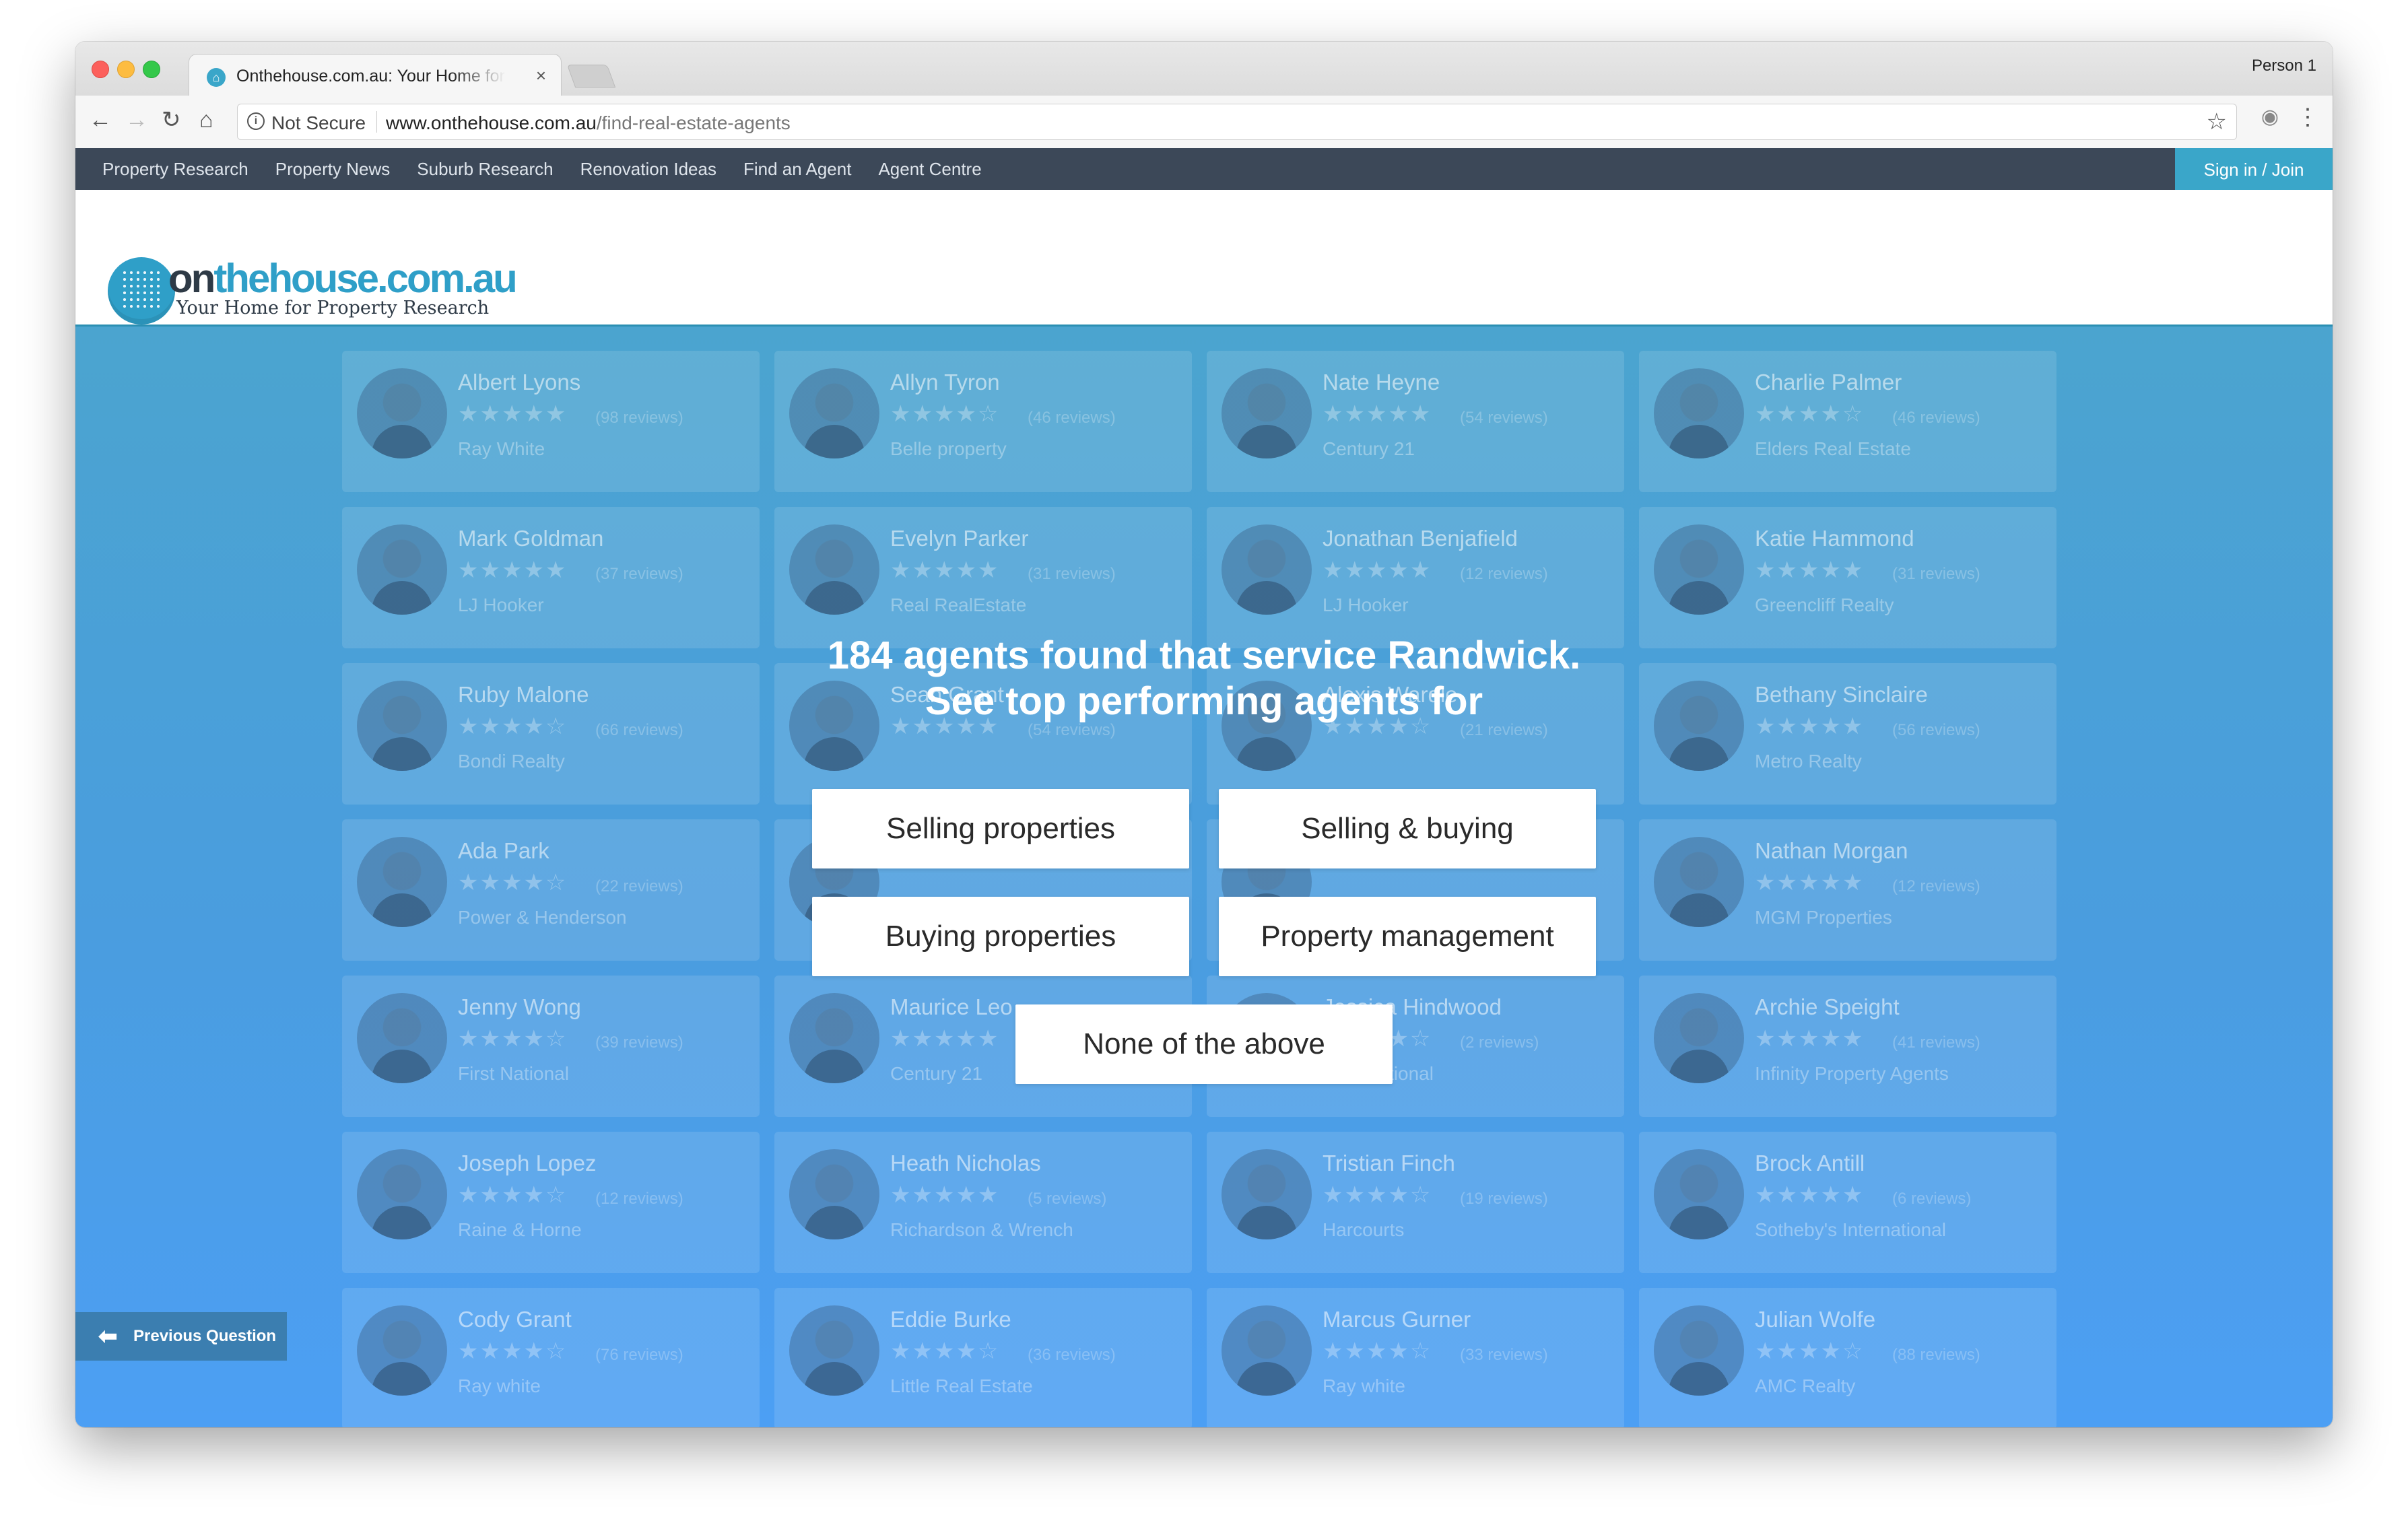  I want to click on agent-card: Nate Heyne ★★★★★ (54 reviews) Century 21, so click(1415, 422).